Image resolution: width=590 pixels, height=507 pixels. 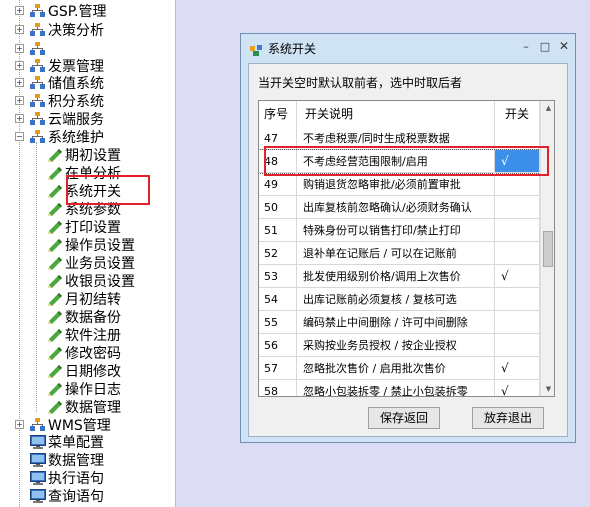 I want to click on tree-item: 积分系统, so click(x=67, y=101).